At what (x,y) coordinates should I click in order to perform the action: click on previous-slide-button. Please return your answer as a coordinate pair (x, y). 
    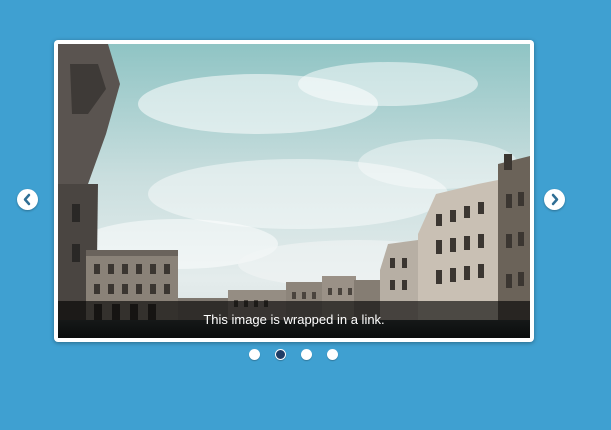
    Looking at the image, I should click on (27, 199).